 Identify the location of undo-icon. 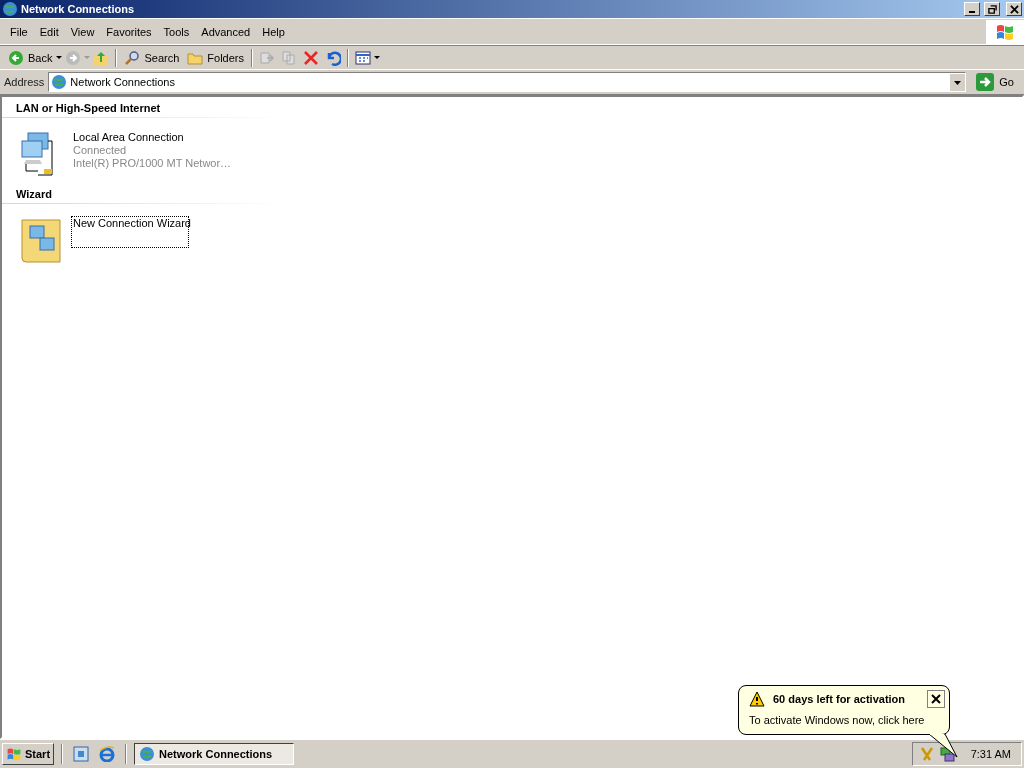
(333, 57).